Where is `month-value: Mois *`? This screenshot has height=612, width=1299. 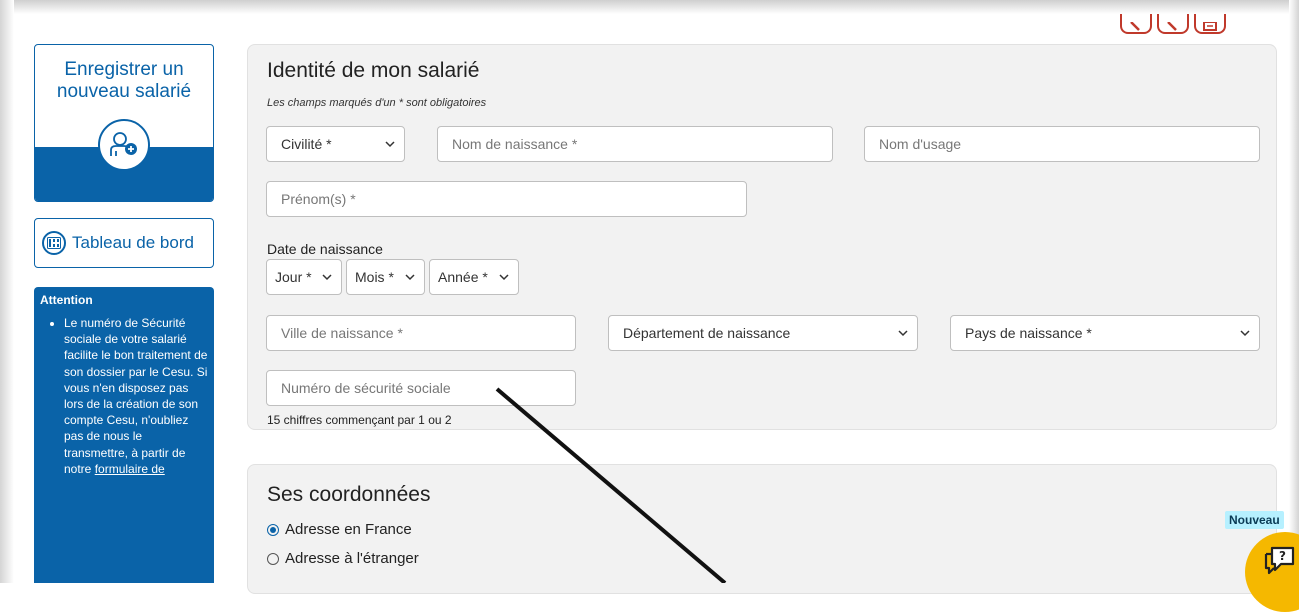
month-value: Mois * is located at coordinates (374, 277).